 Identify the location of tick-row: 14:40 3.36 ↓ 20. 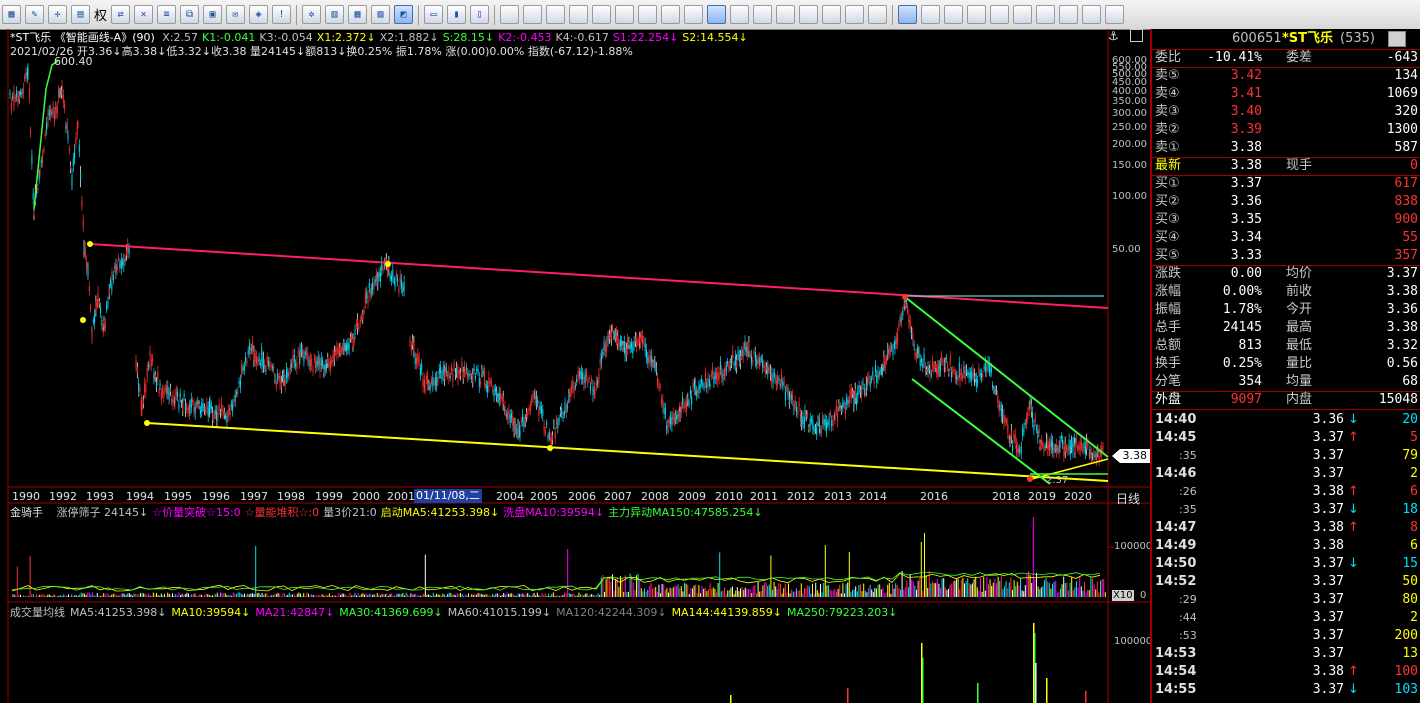
(1286, 420).